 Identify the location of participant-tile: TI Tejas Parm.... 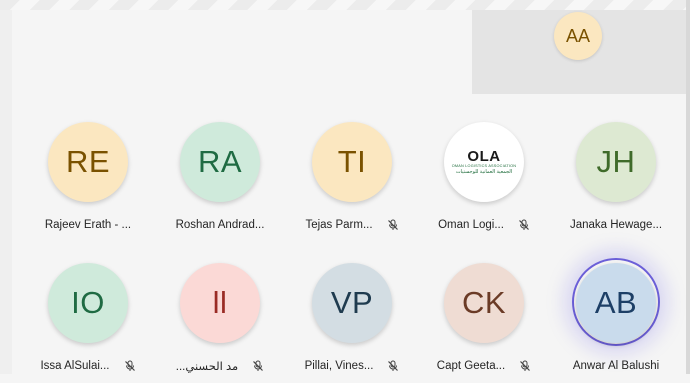
(352, 182).